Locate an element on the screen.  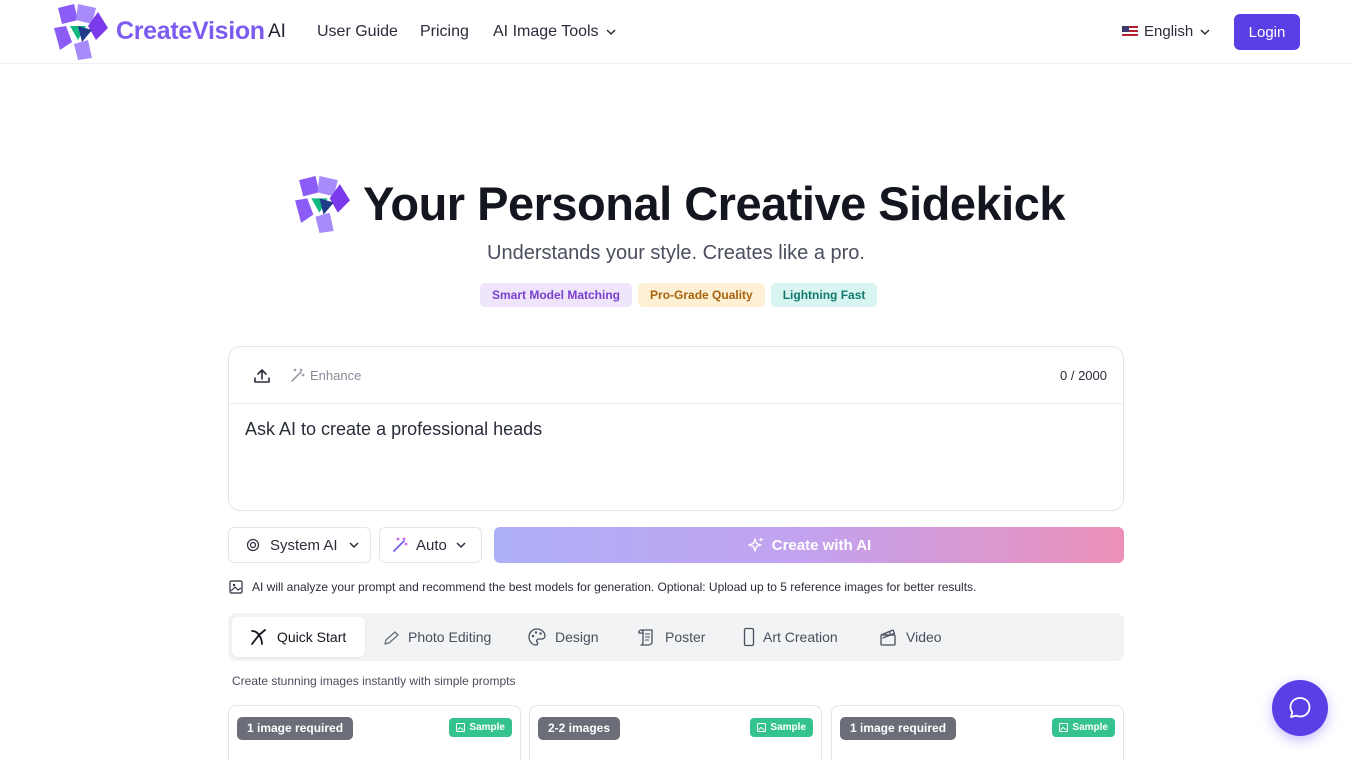
prompt-input is located at coordinates (675, 459).